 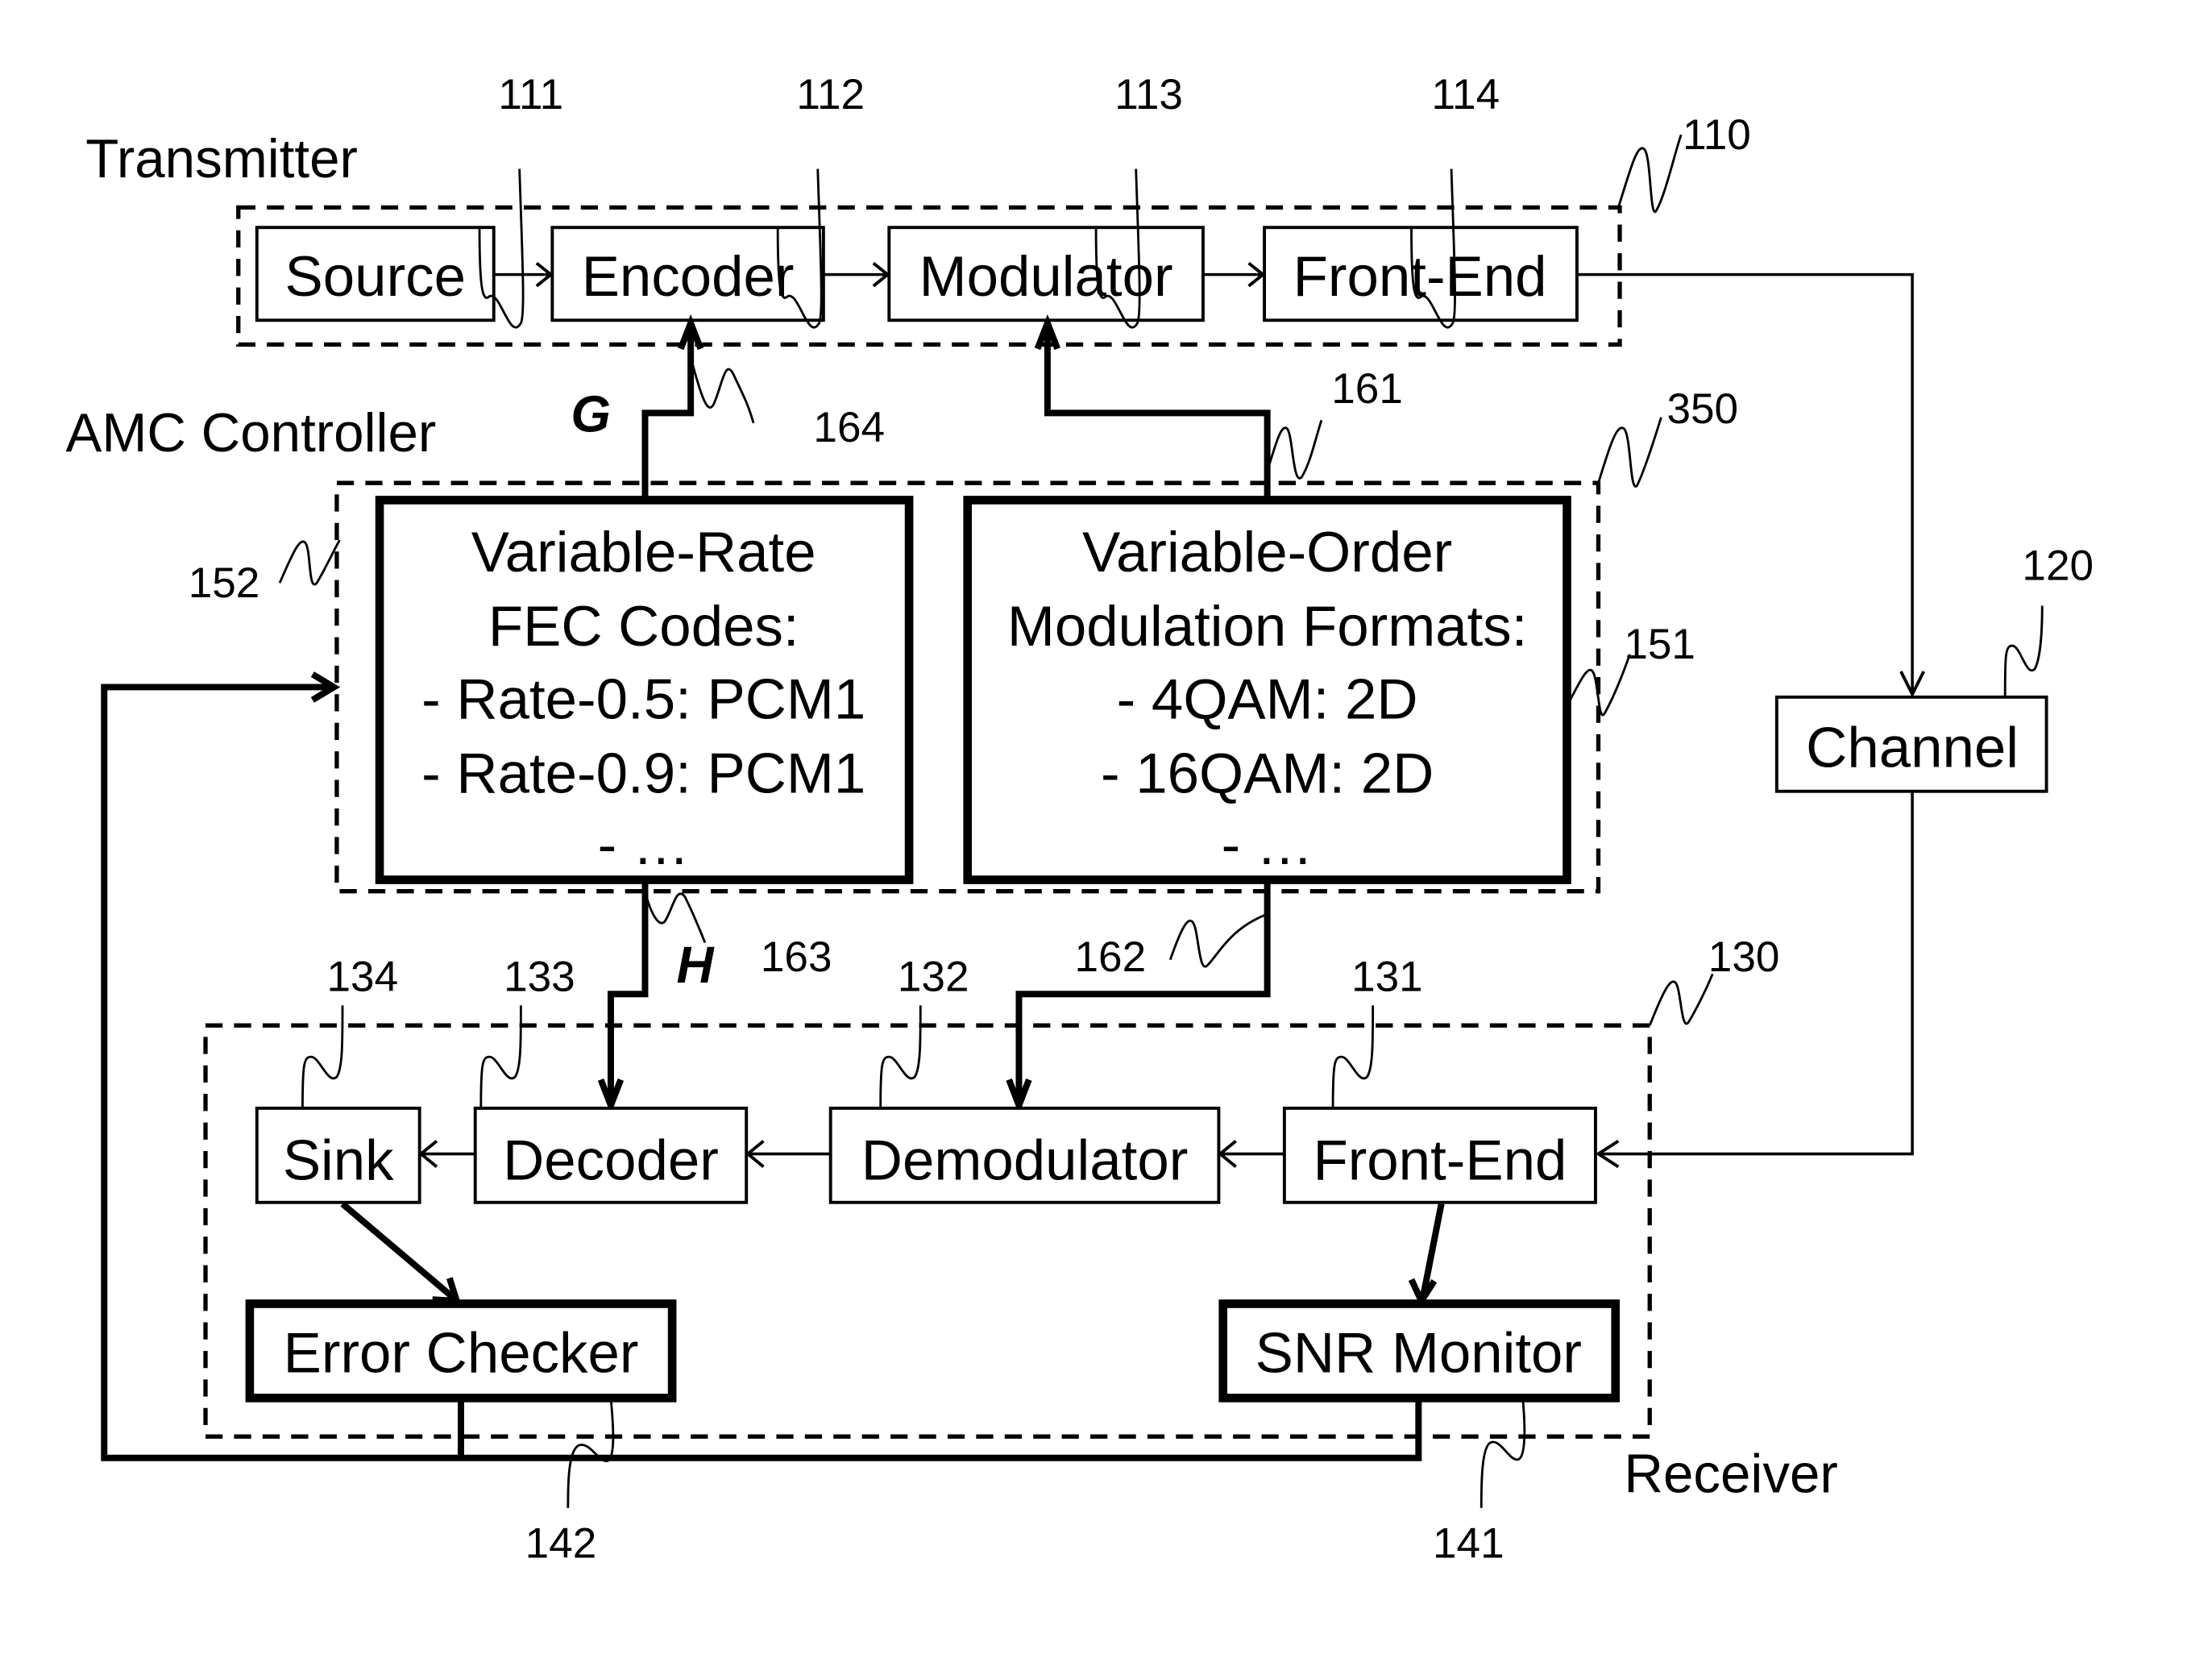 I want to click on ref-130: 130, so click(x=1744, y=957).